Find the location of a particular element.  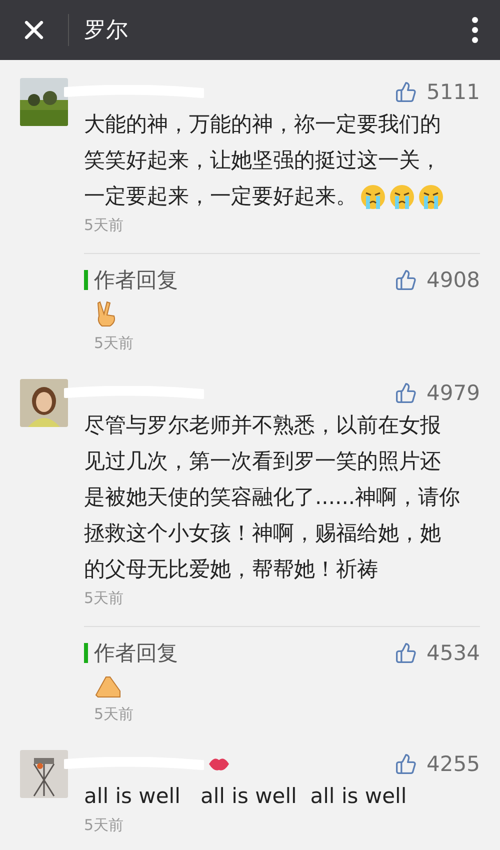

more-icon is located at coordinates (475, 30).